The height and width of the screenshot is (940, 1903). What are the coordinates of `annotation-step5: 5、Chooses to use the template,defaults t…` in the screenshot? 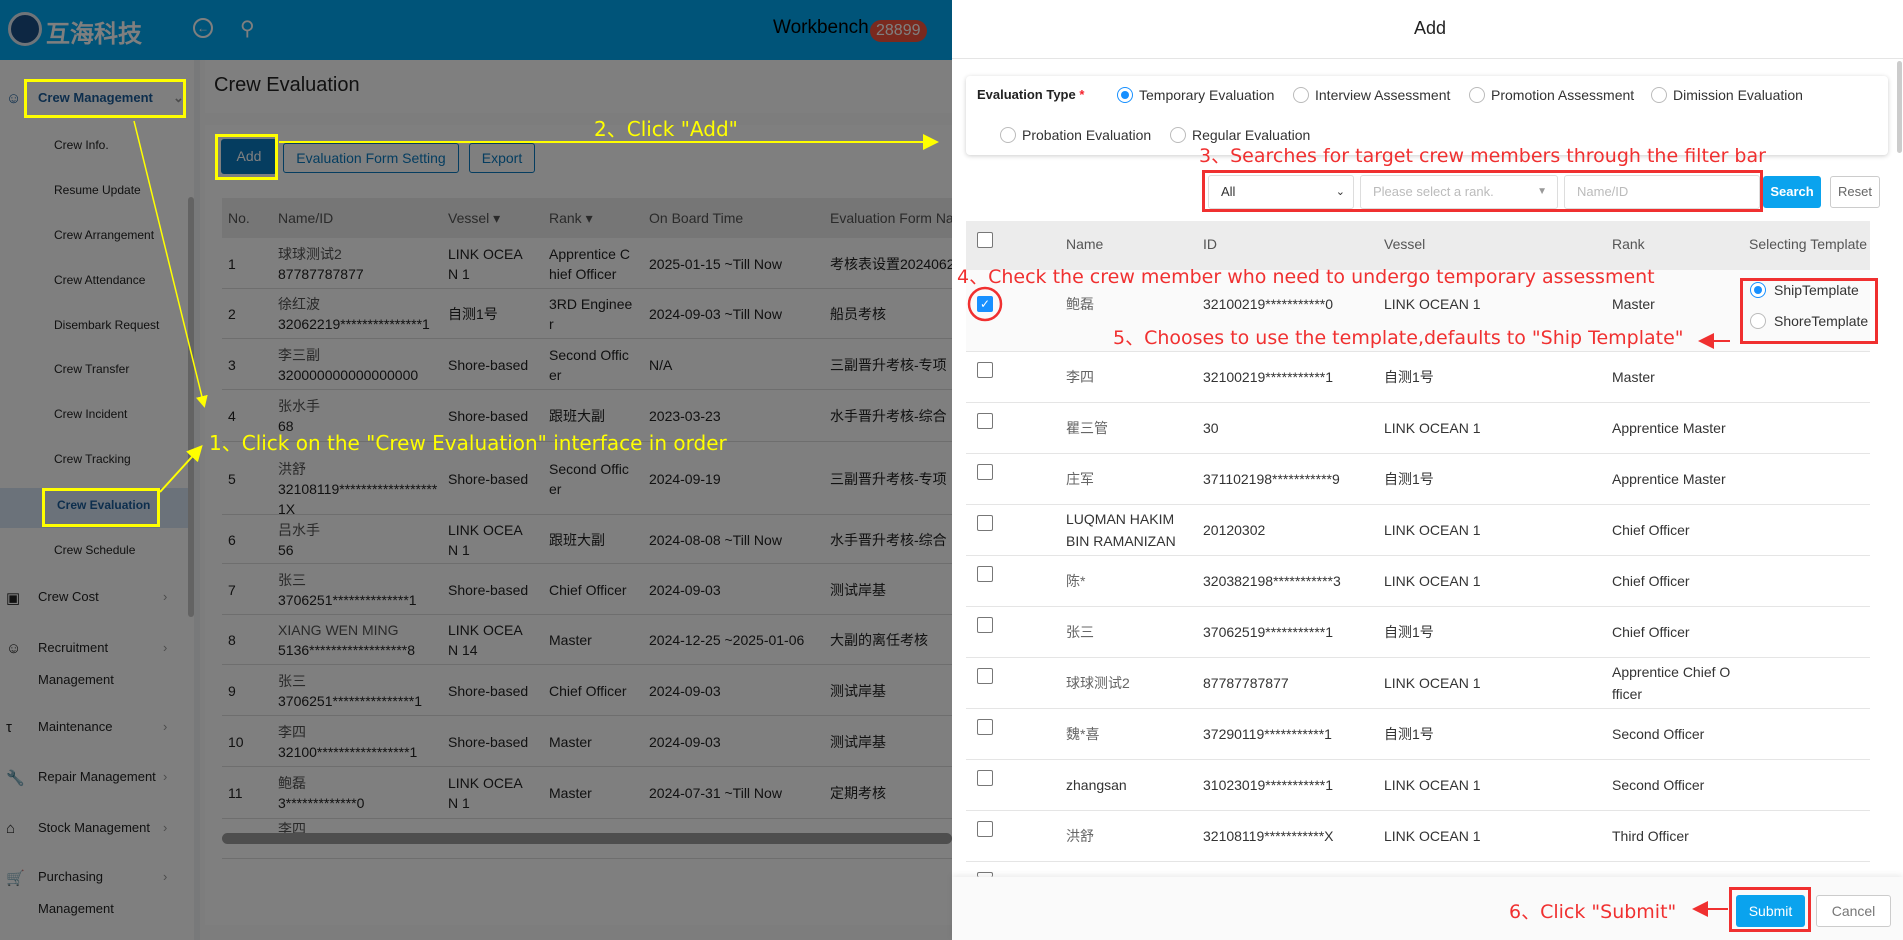 It's located at (1398, 338).